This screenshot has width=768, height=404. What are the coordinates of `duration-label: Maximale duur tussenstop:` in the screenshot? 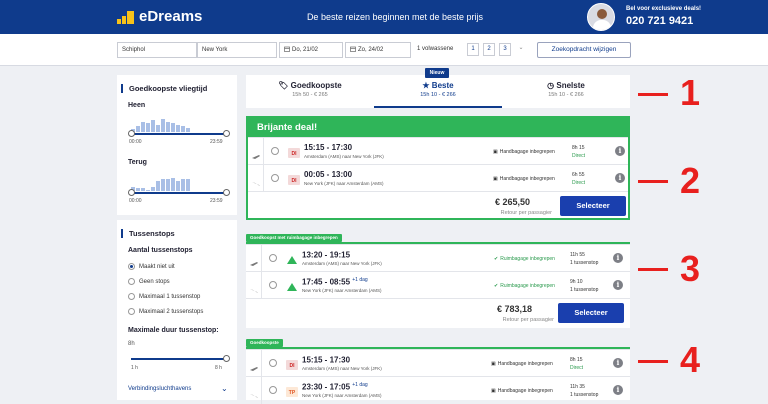 It's located at (173, 330).